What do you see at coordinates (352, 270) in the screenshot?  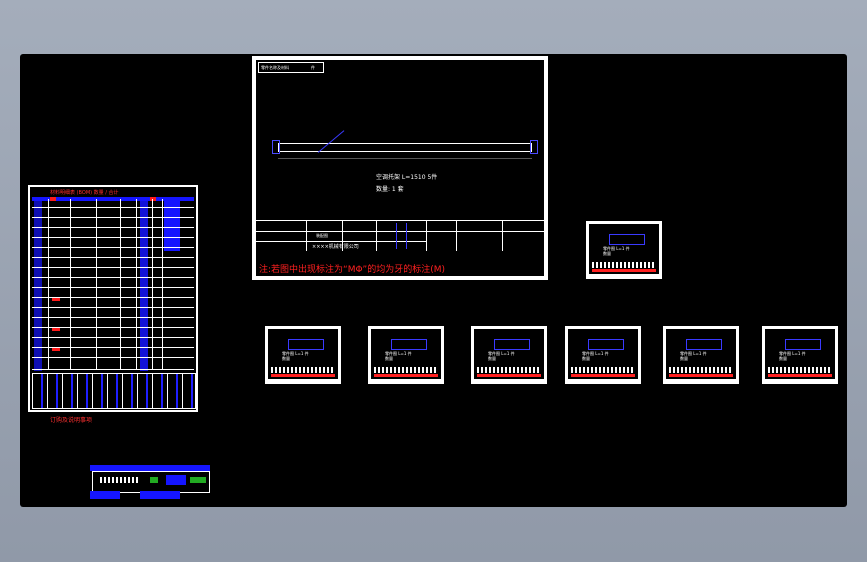 I see `drawing-note: 注:若图中出现标注为“MΦ”的均为牙的标注(M)` at bounding box center [352, 270].